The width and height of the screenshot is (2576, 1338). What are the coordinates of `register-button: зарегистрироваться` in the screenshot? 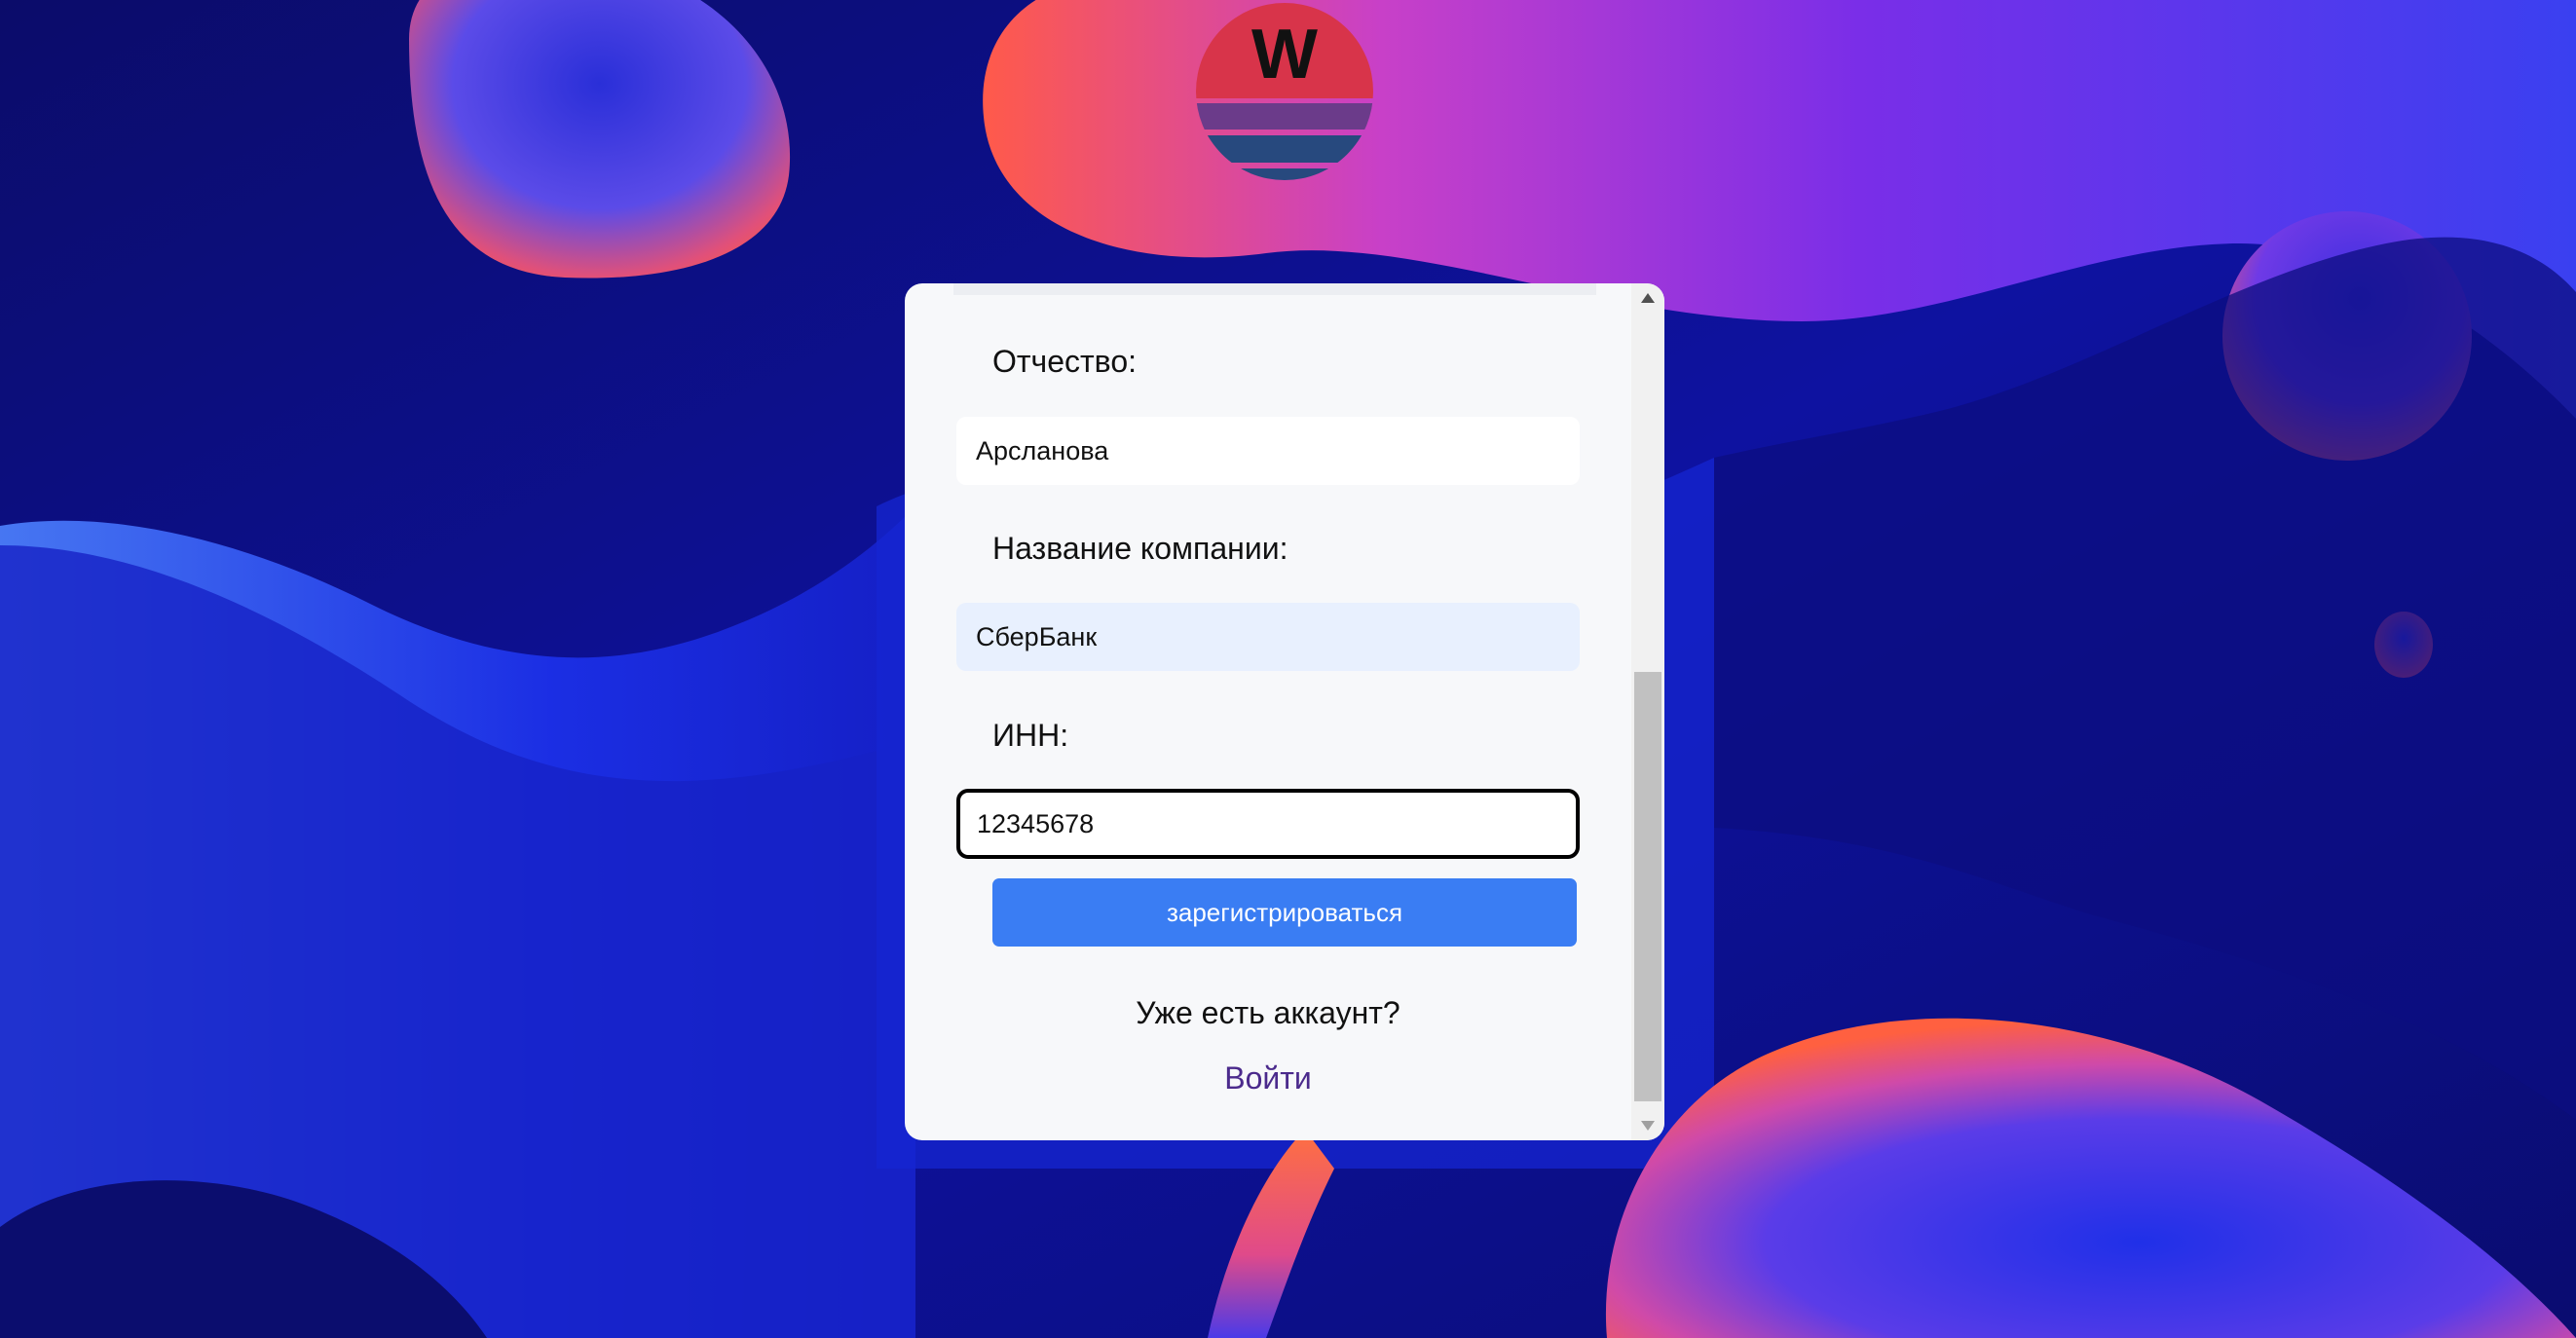 It's located at (1284, 913).